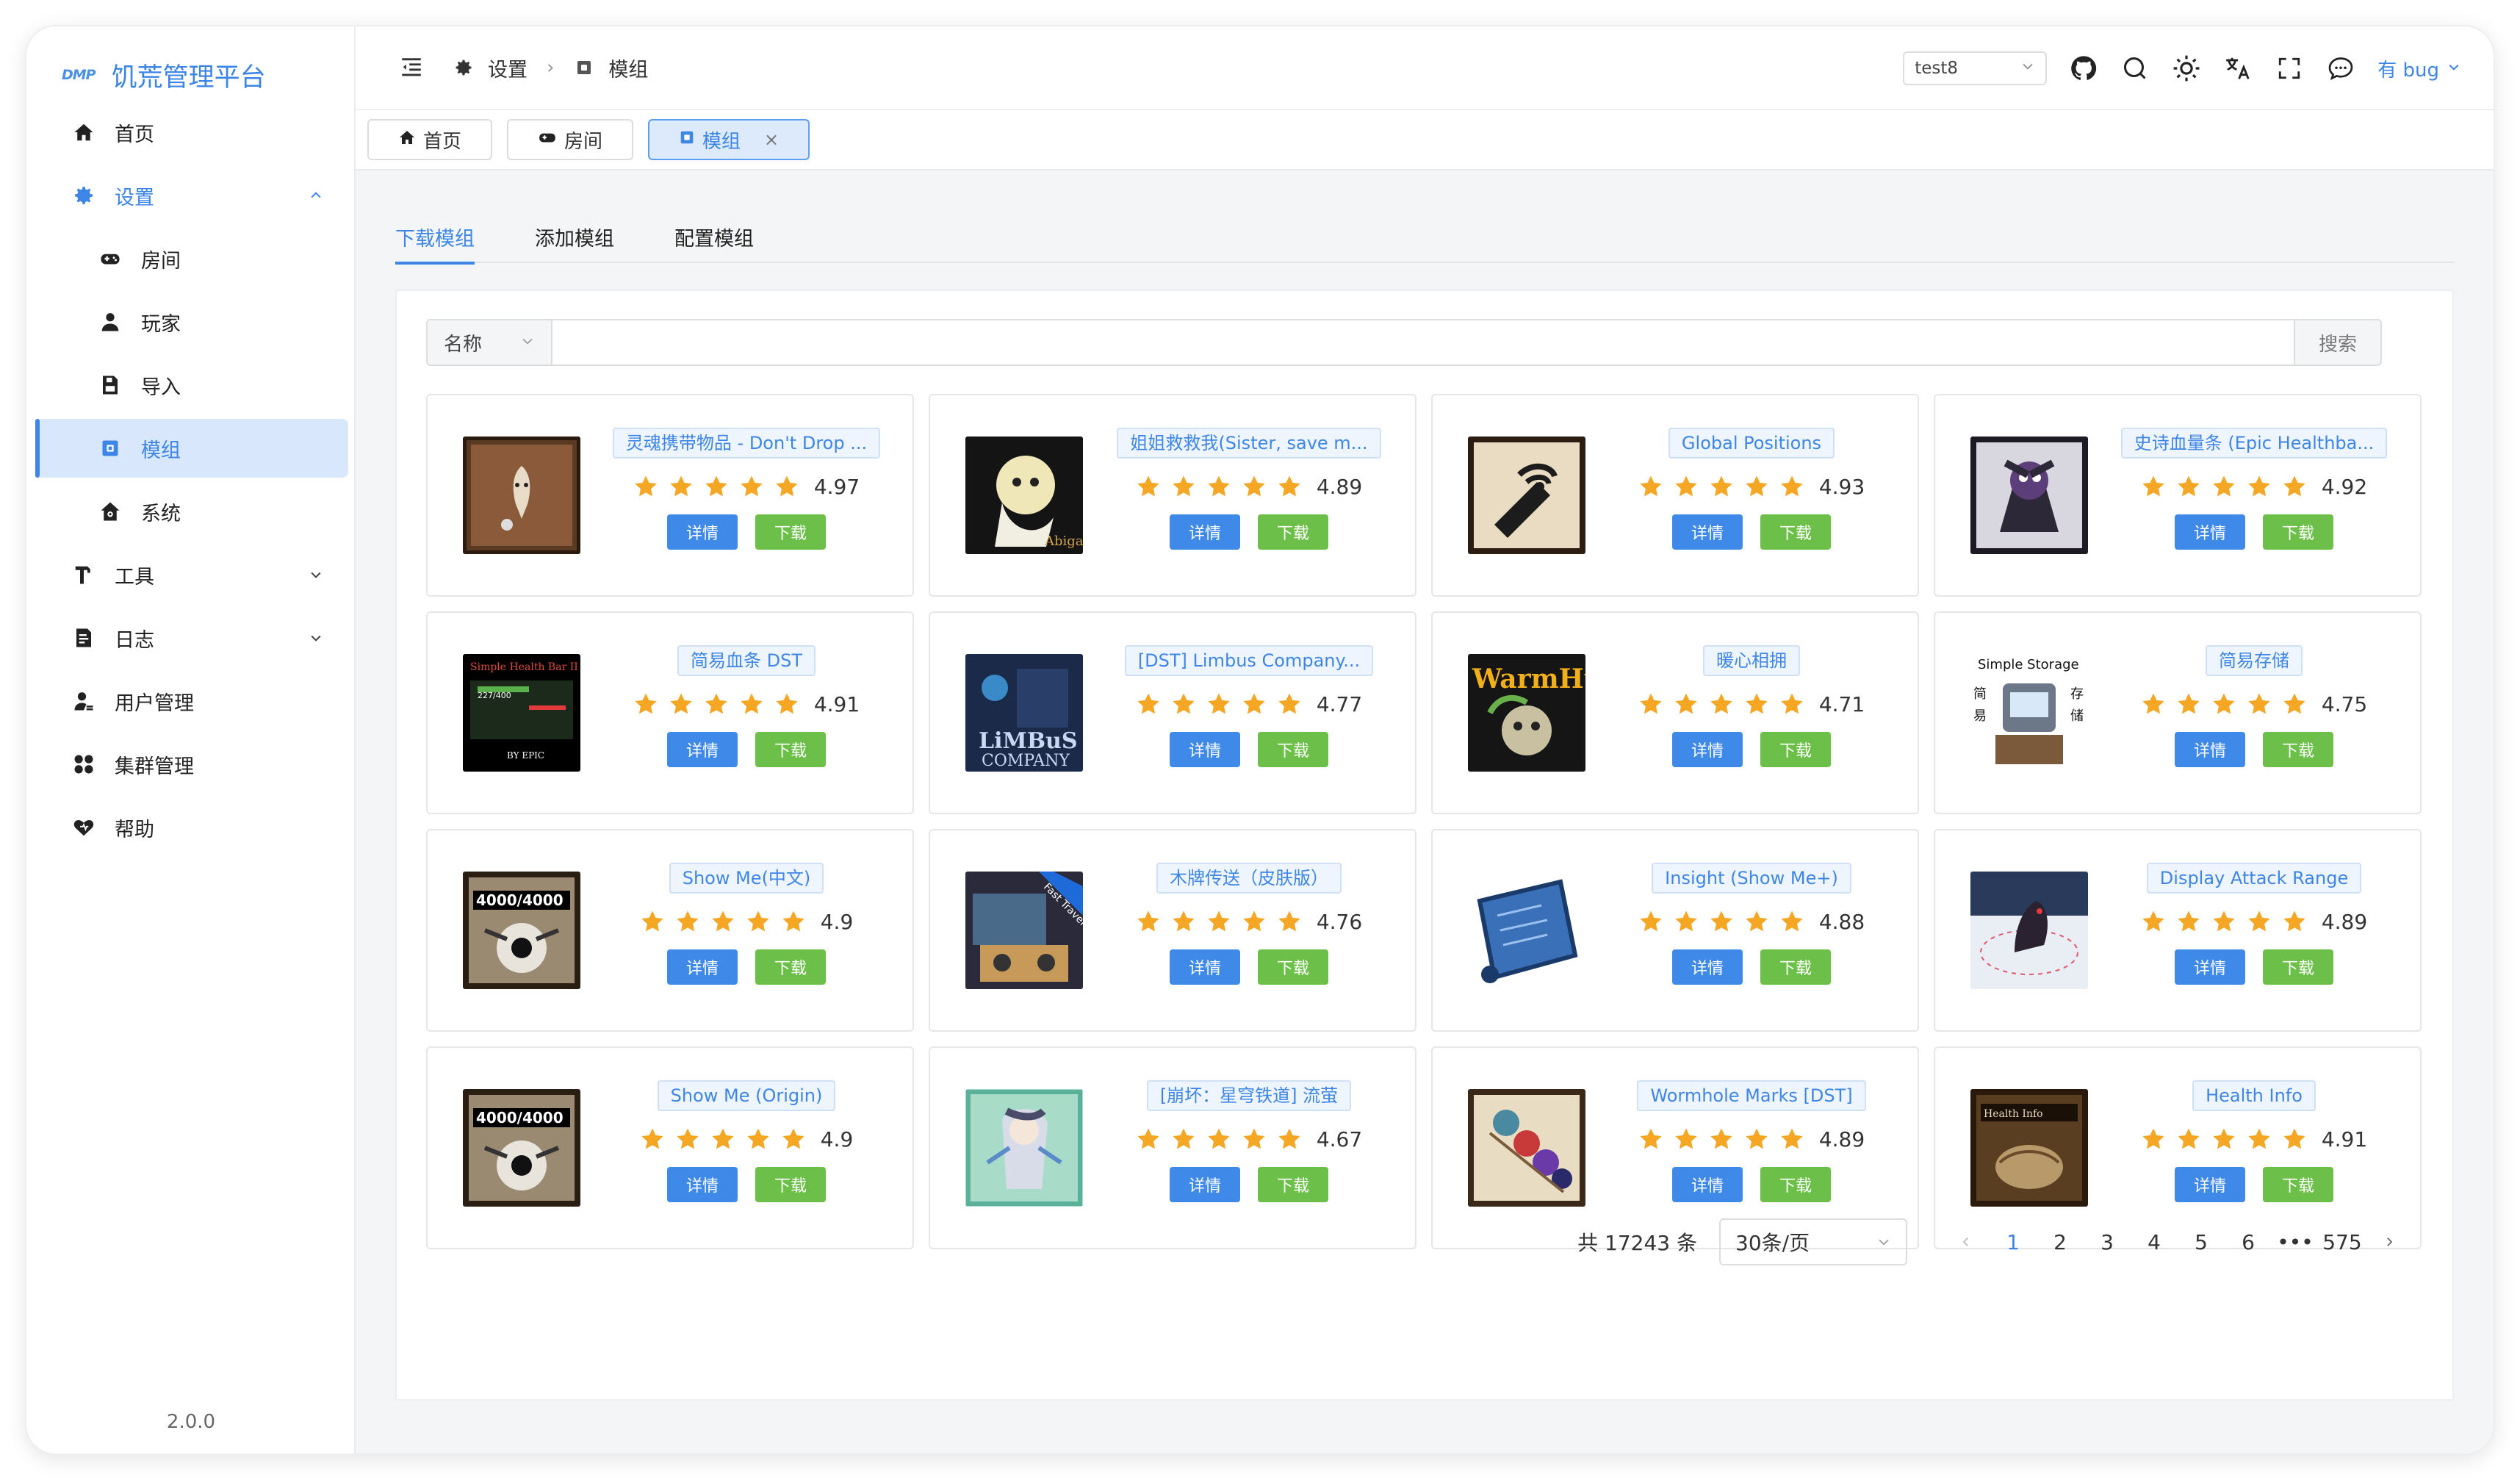  Describe the element at coordinates (746, 878) in the screenshot. I see `mod-title: Show Me(中文)` at that location.